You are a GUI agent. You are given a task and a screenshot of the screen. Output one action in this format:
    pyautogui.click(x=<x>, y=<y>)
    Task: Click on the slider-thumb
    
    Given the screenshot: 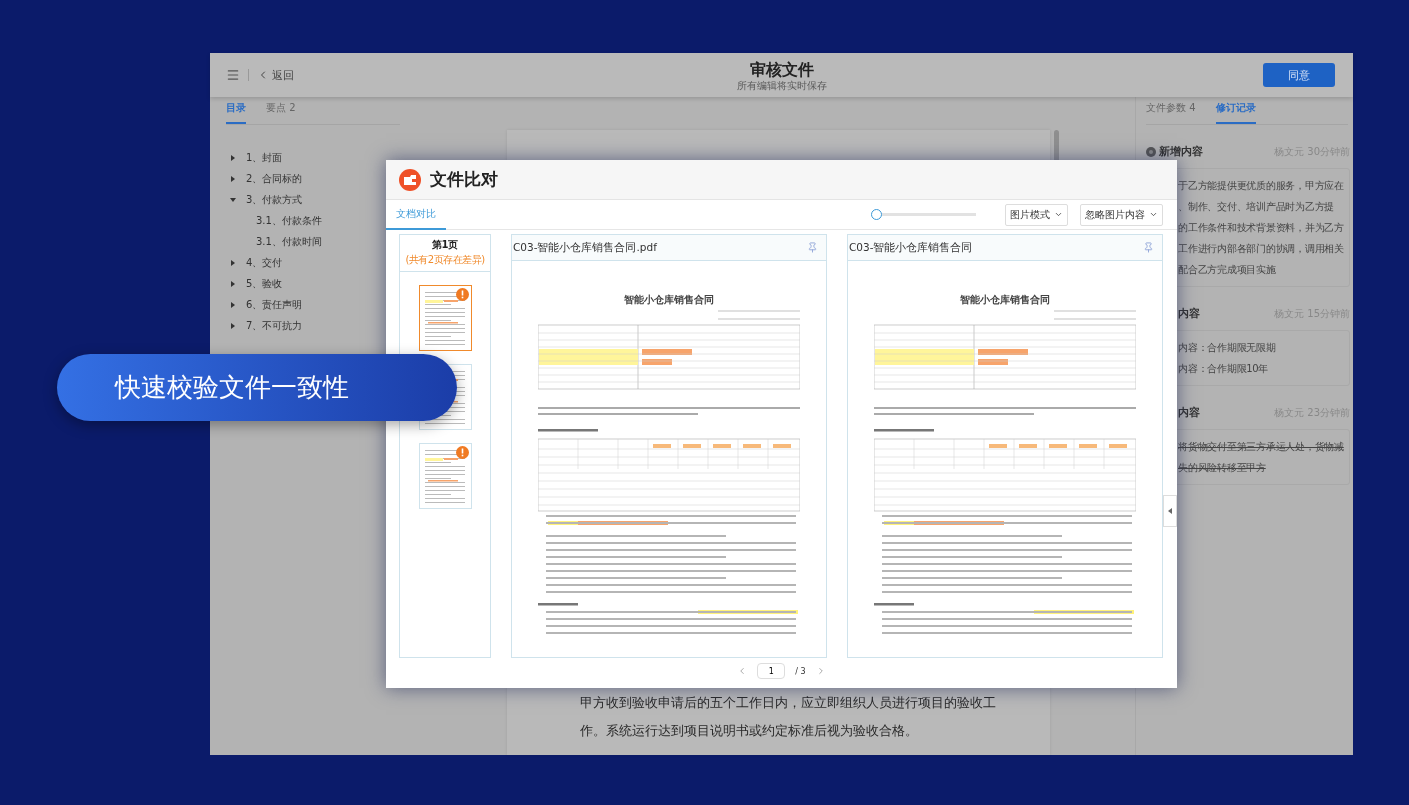 What is the action you would take?
    pyautogui.click(x=876, y=214)
    